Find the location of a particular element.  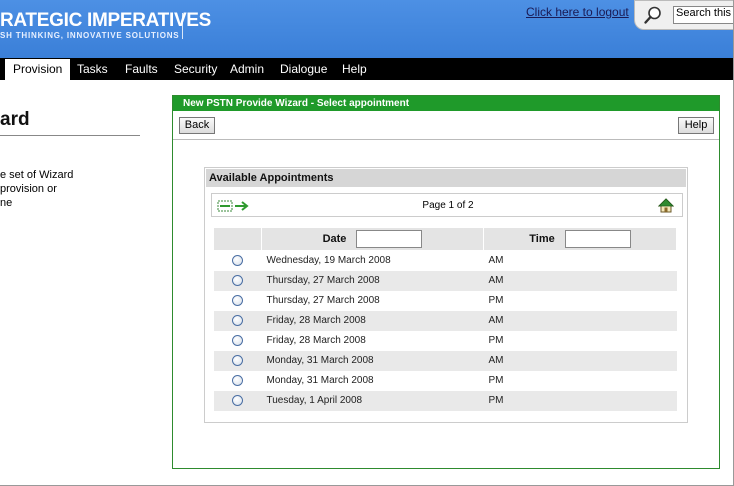

table-row: Thursday, 27 March 2008 AM is located at coordinates (445, 280).